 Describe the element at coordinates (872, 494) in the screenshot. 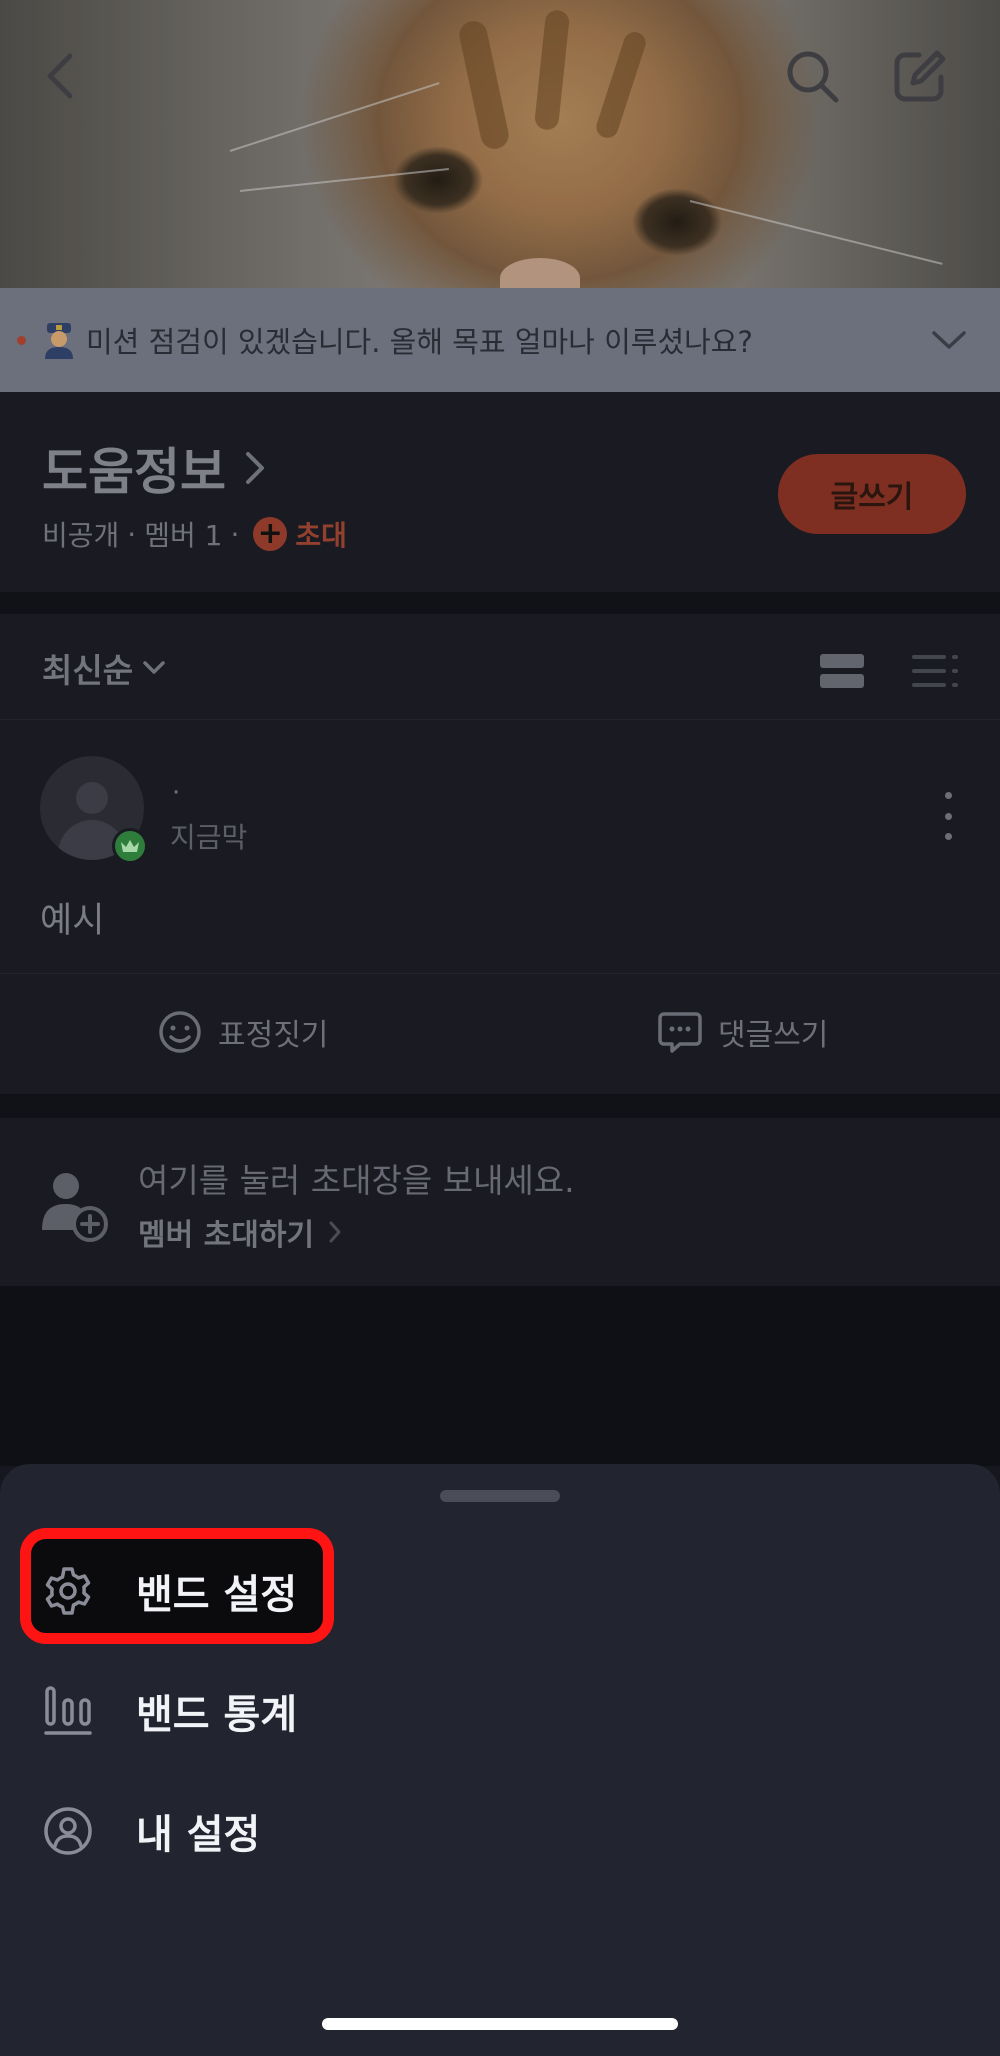

I see `write-post-button: 글쓰기` at that location.